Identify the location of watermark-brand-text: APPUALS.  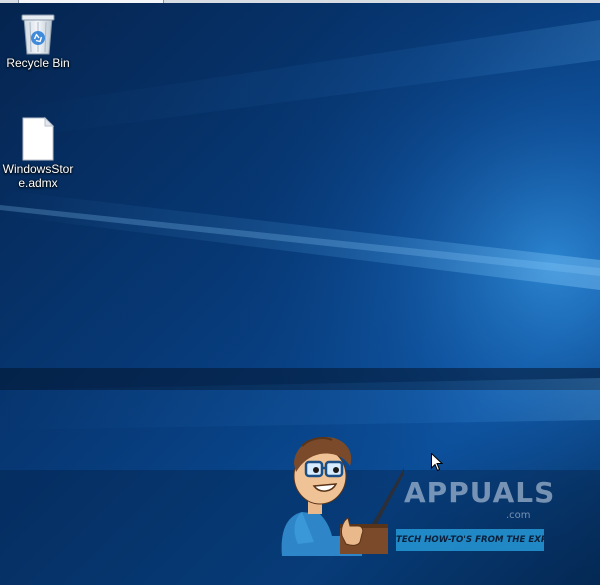
(480, 492).